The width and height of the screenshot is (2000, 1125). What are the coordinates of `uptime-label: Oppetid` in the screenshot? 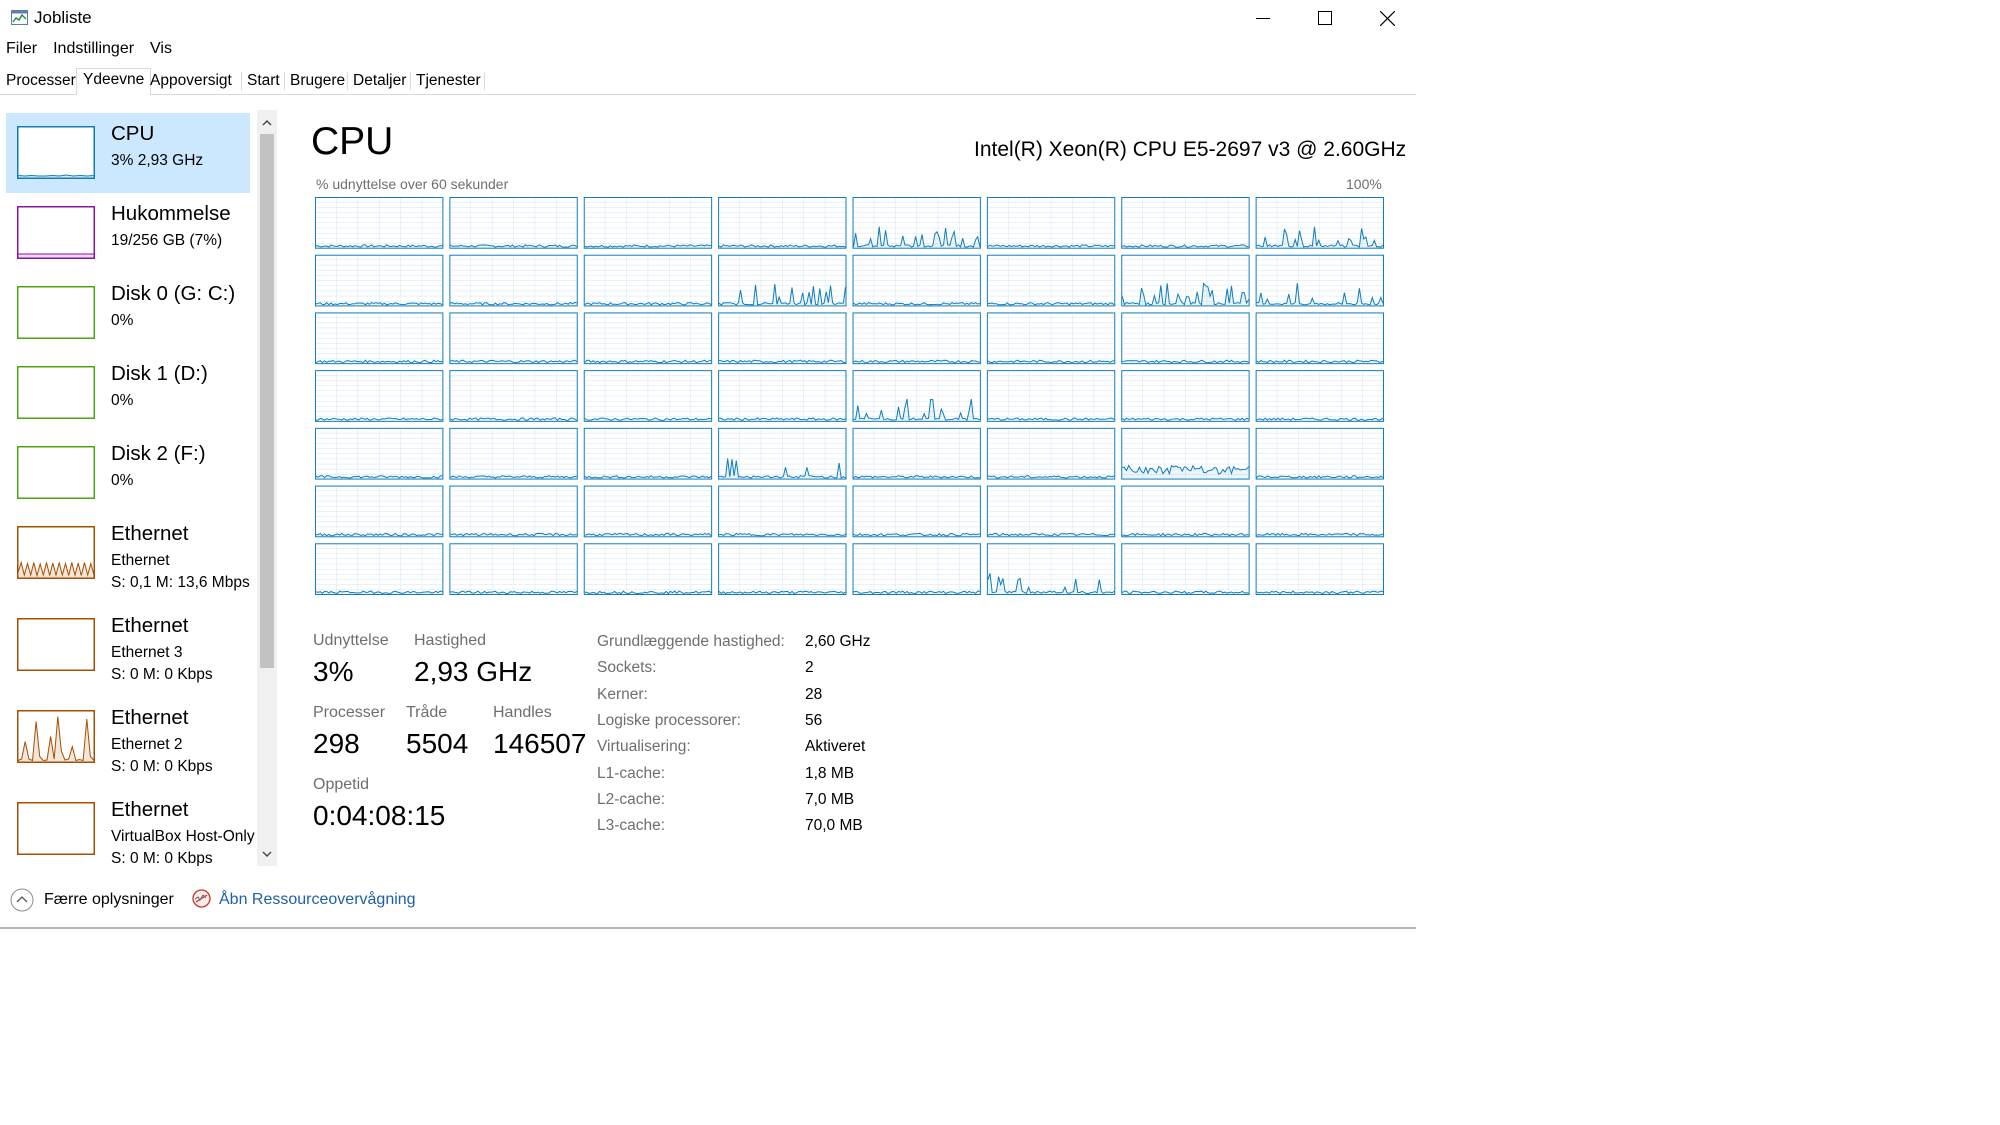 It's located at (341, 784).